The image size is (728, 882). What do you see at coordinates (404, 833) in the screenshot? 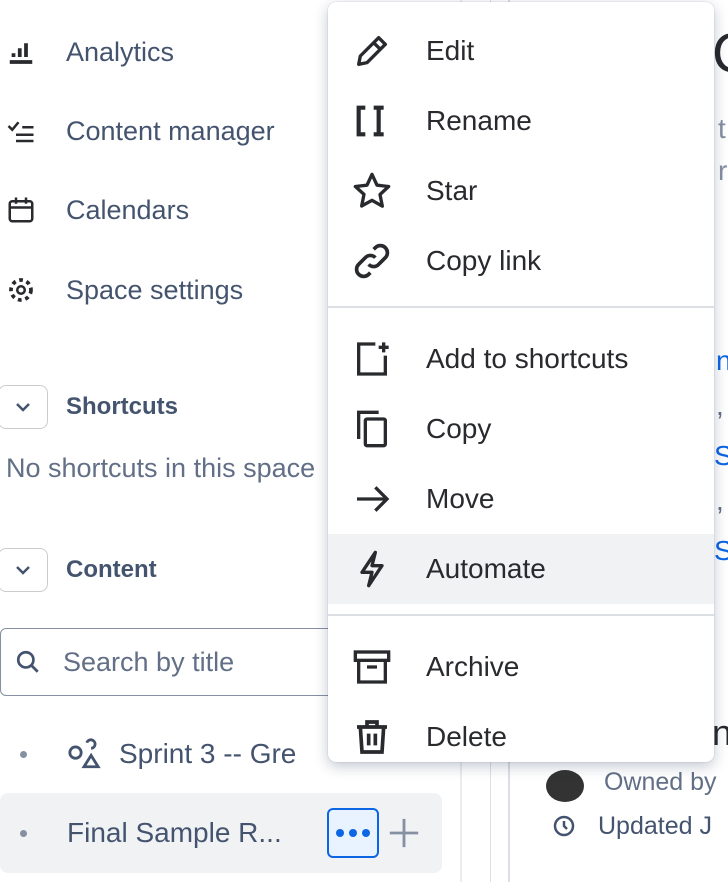
I see `plus-icon` at bounding box center [404, 833].